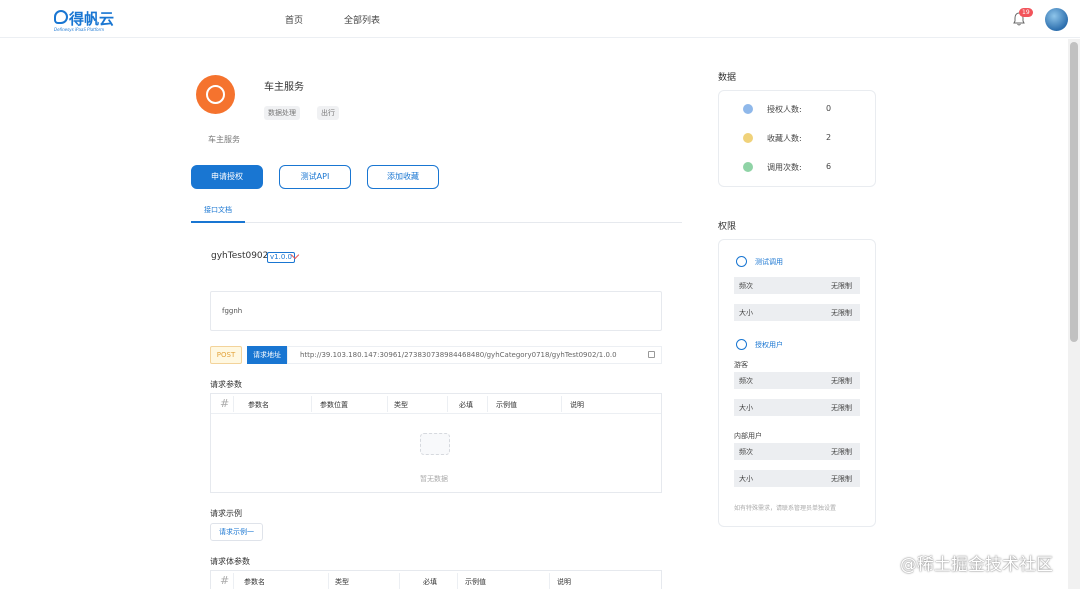 This screenshot has width=1080, height=589. Describe the element at coordinates (784, 109) in the screenshot. I see `stat-label-authorized: 授权人数:` at that location.